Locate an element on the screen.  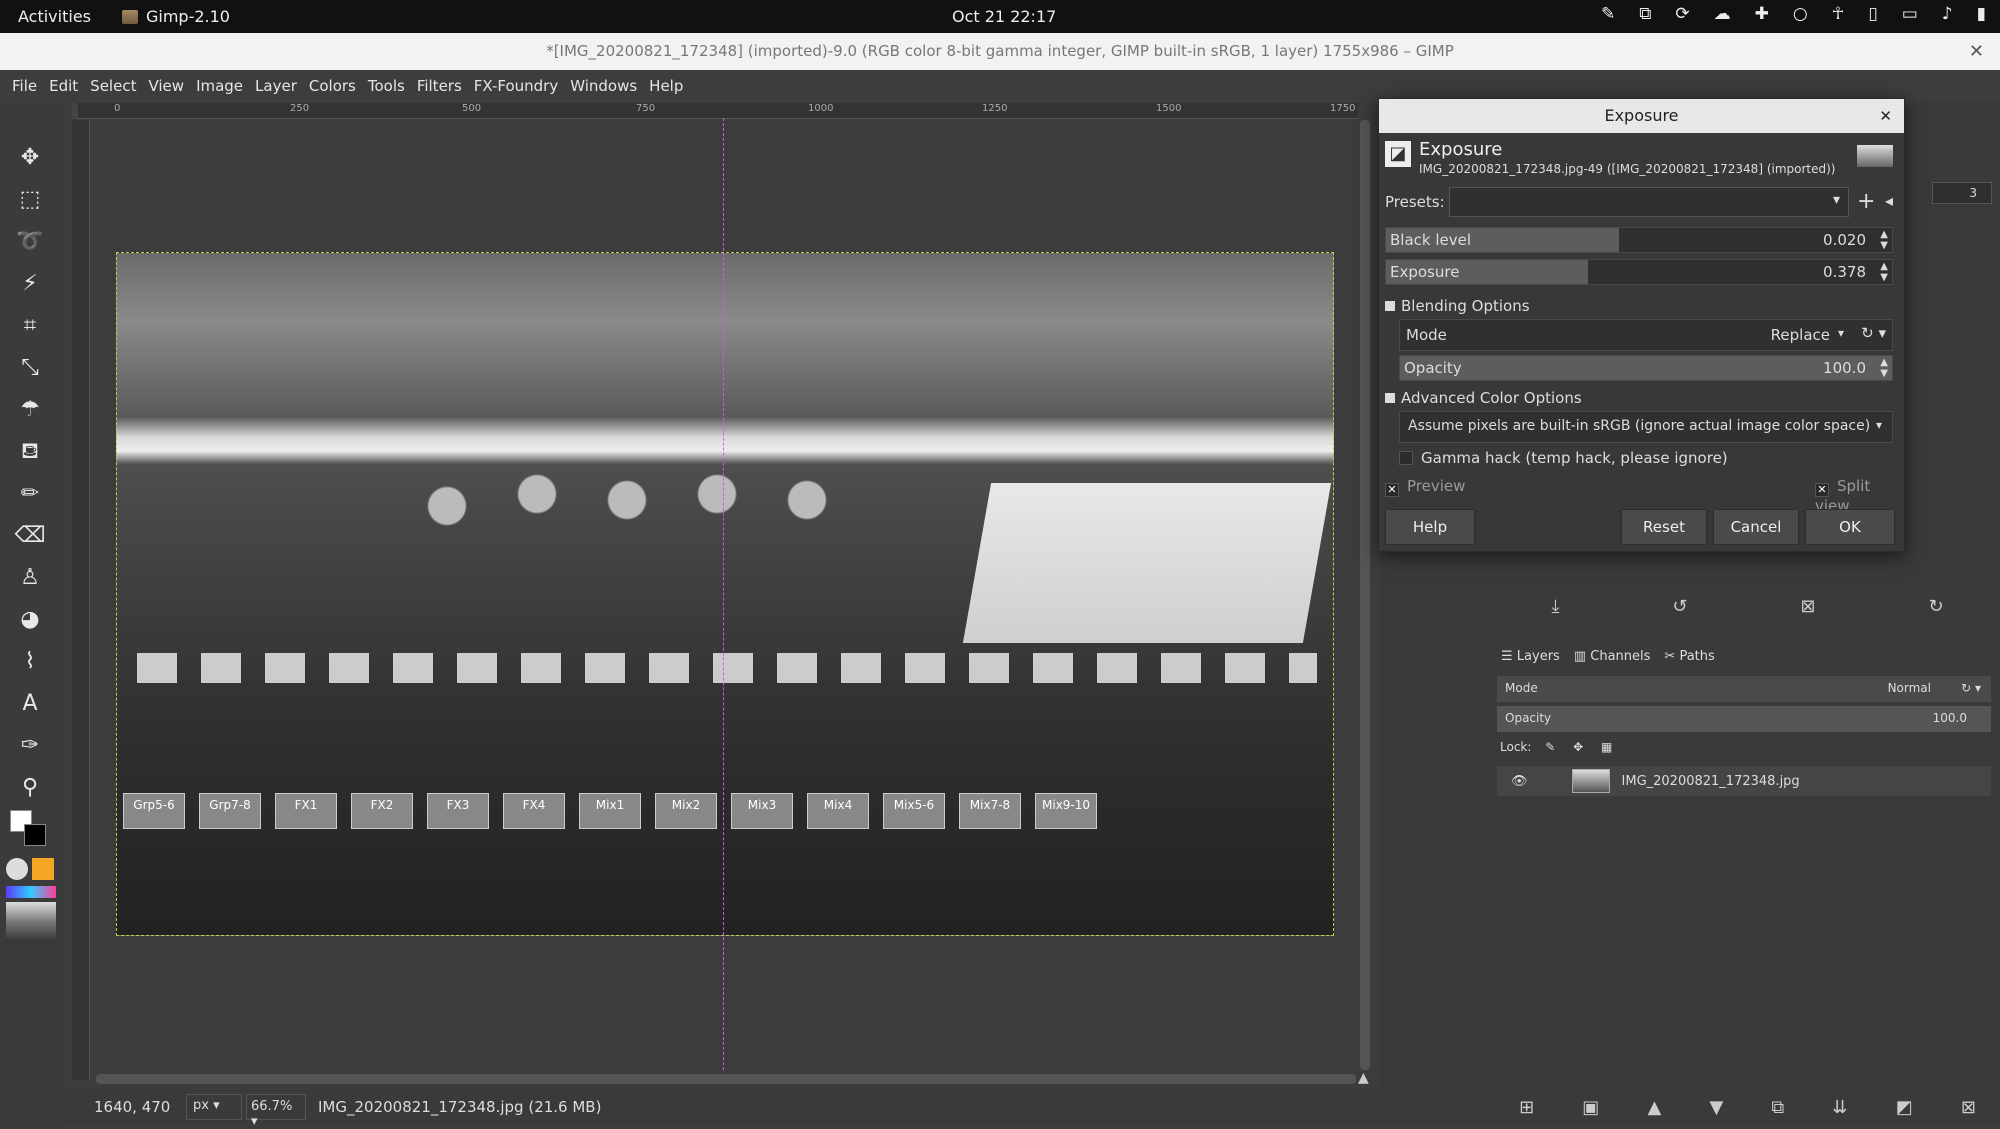
paintbrush-tool-icon: ✏ is located at coordinates (30, 494).